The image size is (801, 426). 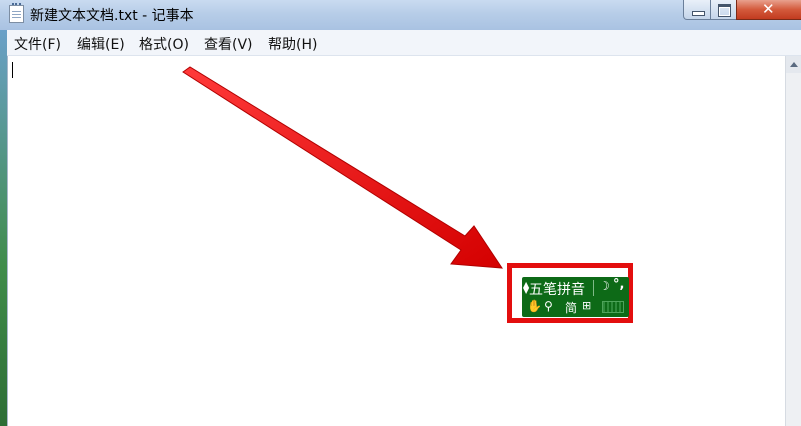 What do you see at coordinates (618, 284) in the screenshot?
I see `punctuation-toggle: °,` at bounding box center [618, 284].